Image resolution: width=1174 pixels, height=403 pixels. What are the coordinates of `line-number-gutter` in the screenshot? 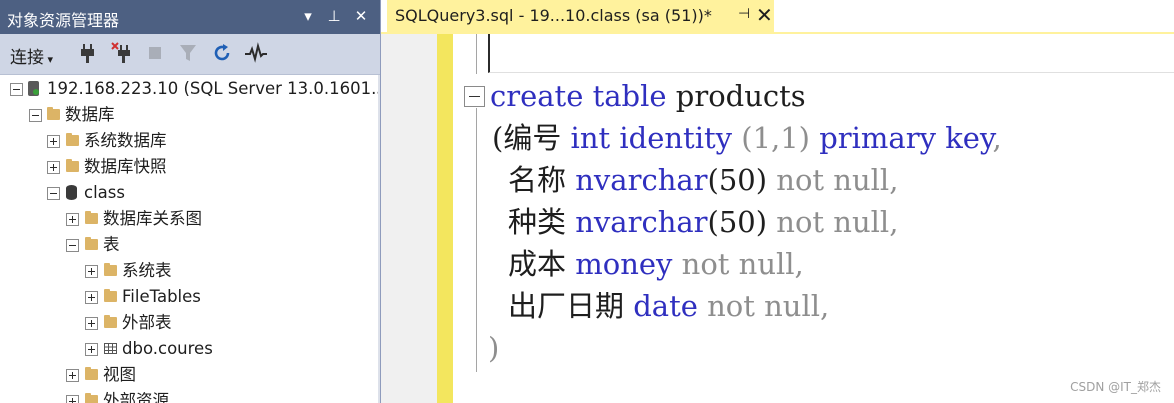 It's located at (409, 218).